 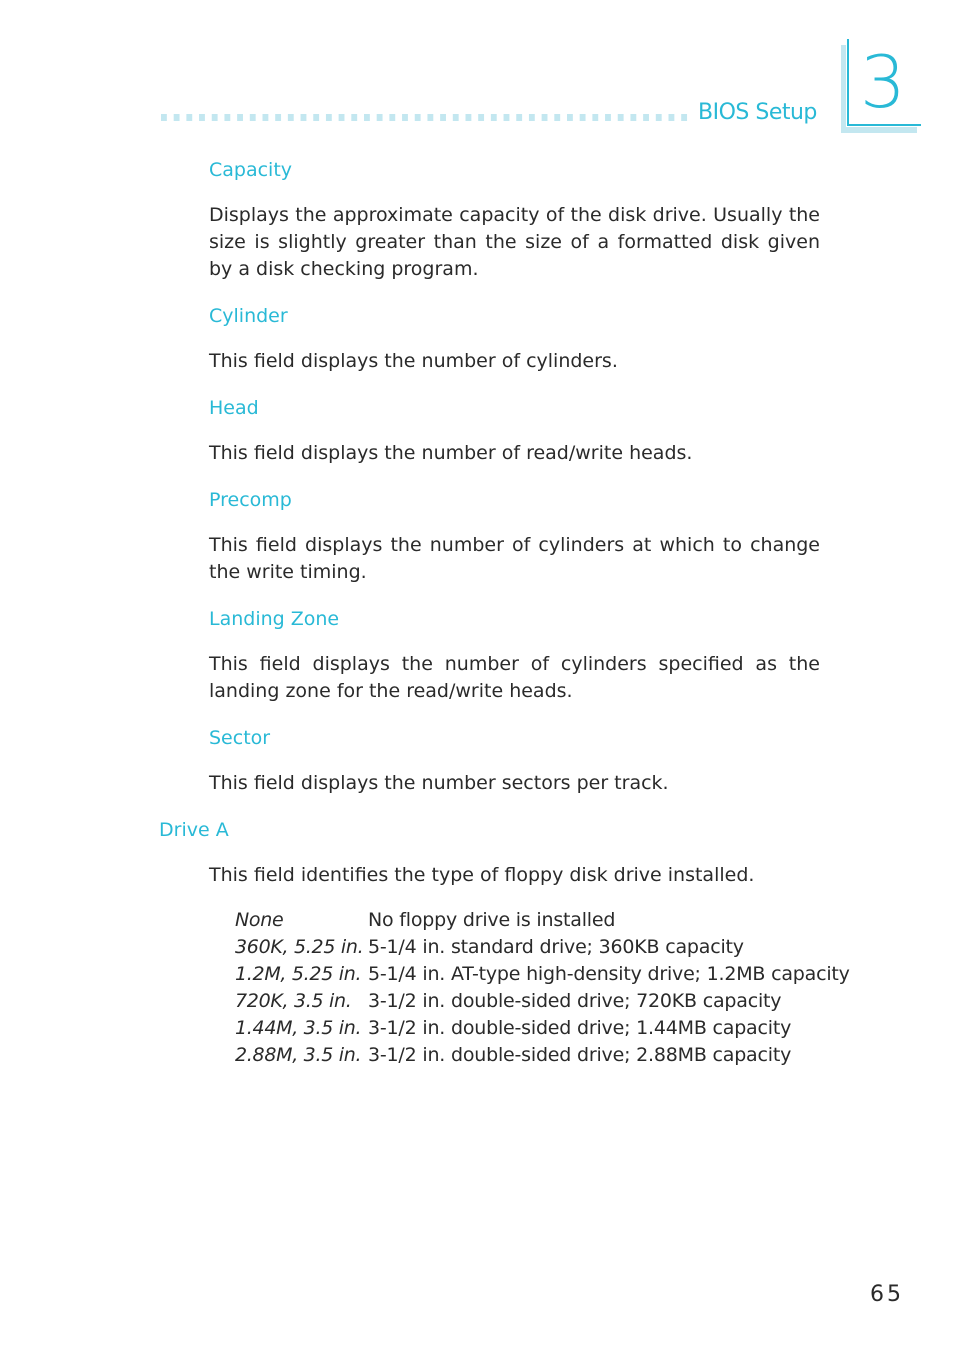 I want to click on heading-cylinder: Cylinder, so click(x=248, y=316).